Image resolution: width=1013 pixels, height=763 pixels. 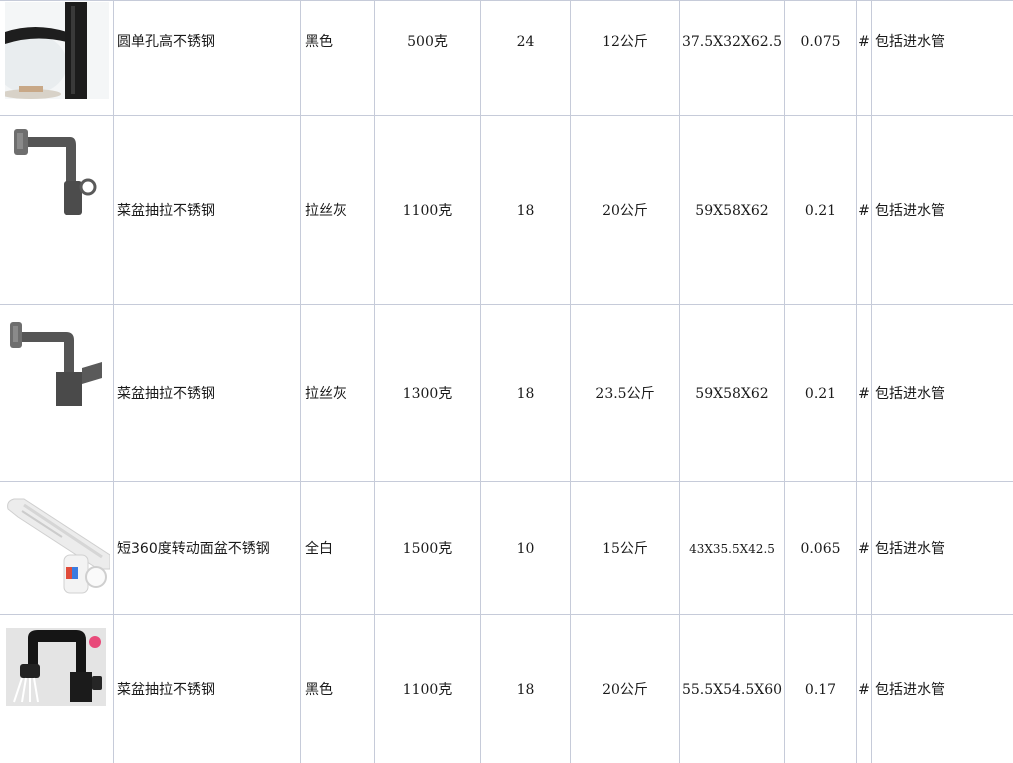 What do you see at coordinates (625, 394) in the screenshot?
I see `gross-weight-cell: 23.5公斤` at bounding box center [625, 394].